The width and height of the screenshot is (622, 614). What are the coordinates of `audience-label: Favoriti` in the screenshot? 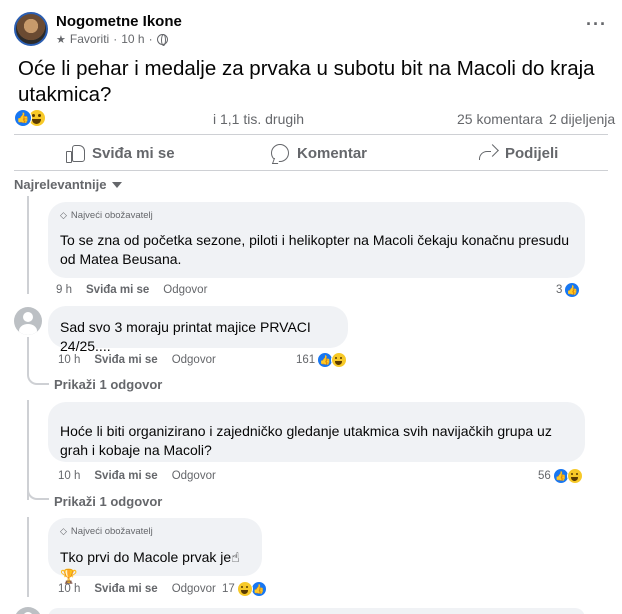 It's located at (89, 39).